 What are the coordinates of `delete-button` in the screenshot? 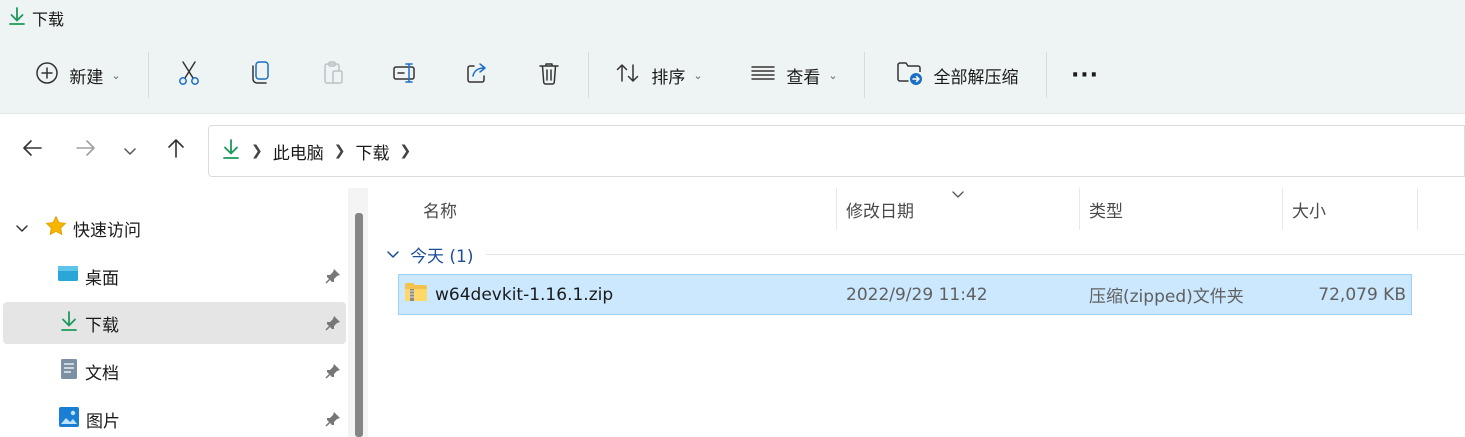 It's located at (549, 75).